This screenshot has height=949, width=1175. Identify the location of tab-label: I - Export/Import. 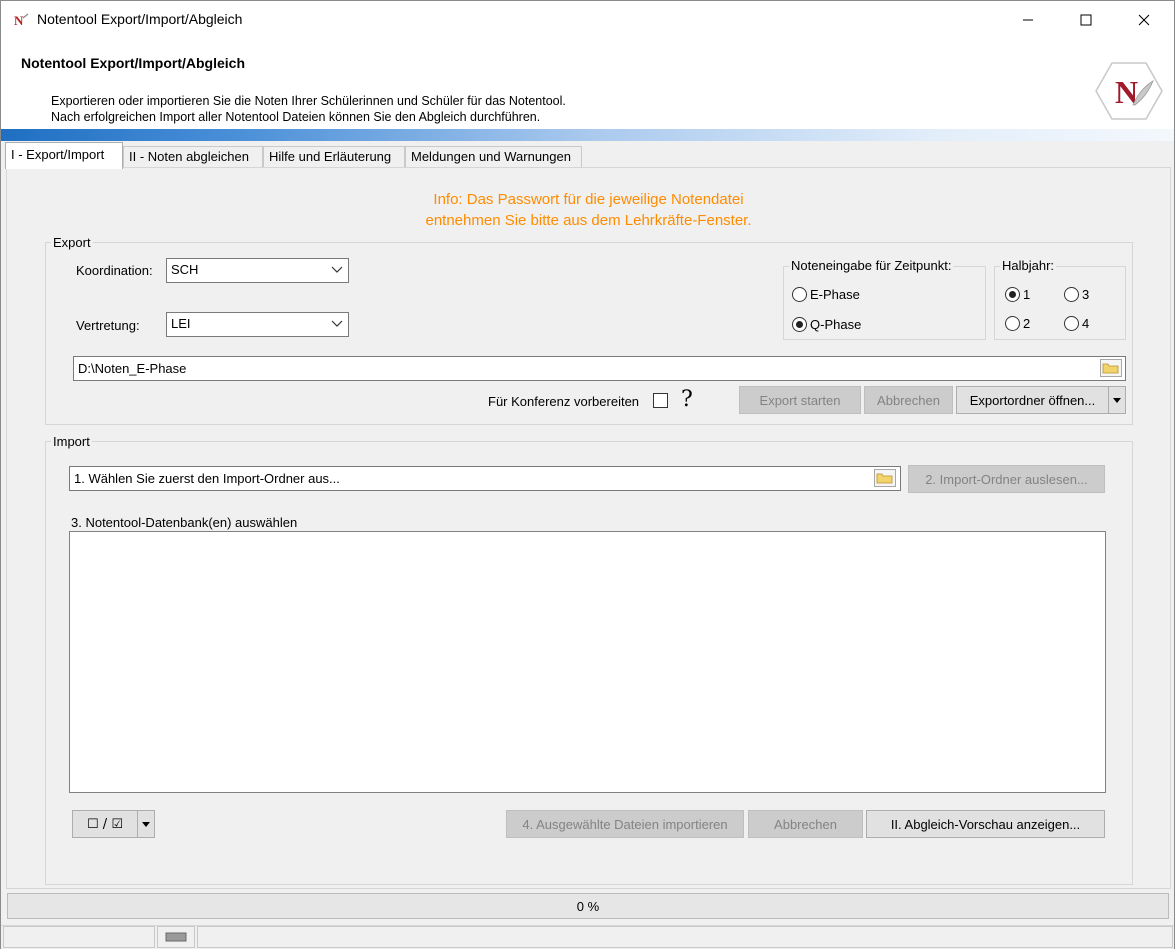
(58, 154).